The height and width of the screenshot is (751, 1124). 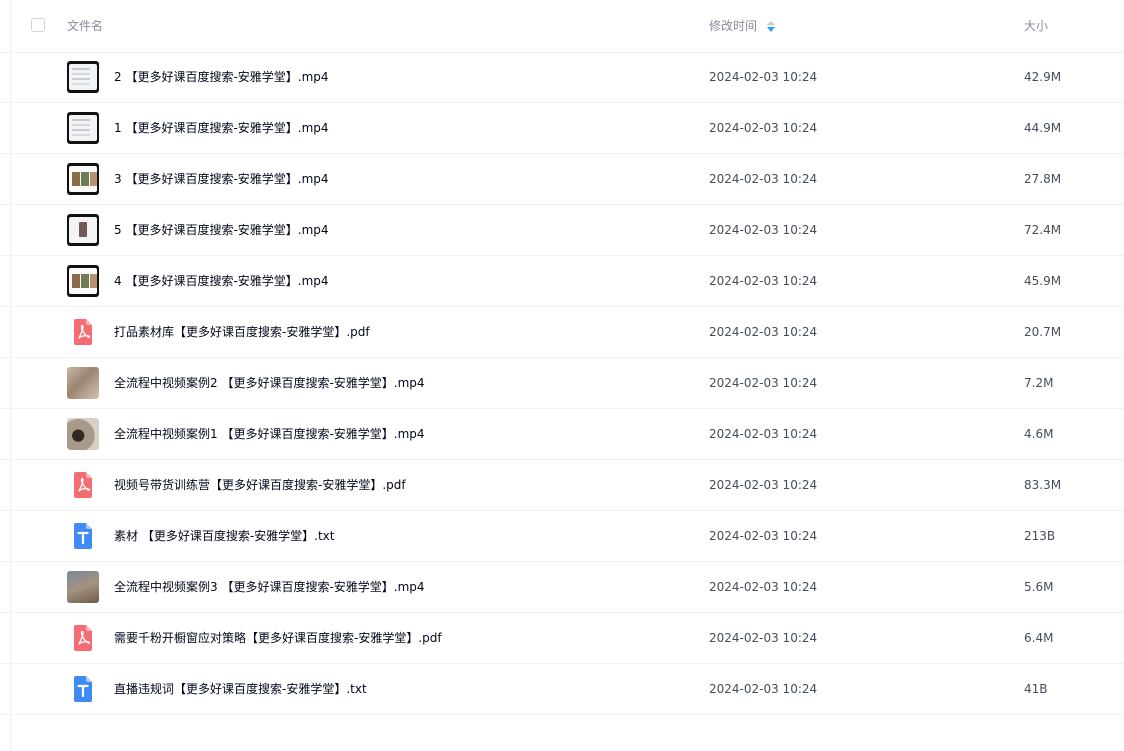 I want to click on file-name: 直播违规词【更多好课百度搜索-安雅学堂】.txt, so click(x=240, y=689).